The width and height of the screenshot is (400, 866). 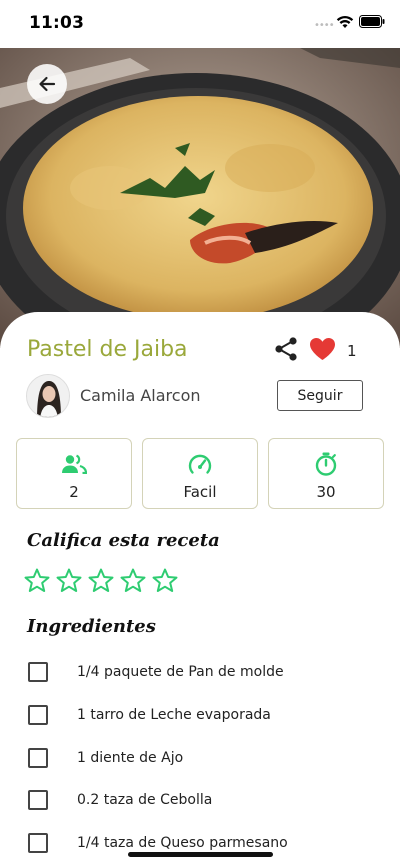 I want to click on ingredient-label: 1 diente de Ajo, so click(x=130, y=758).